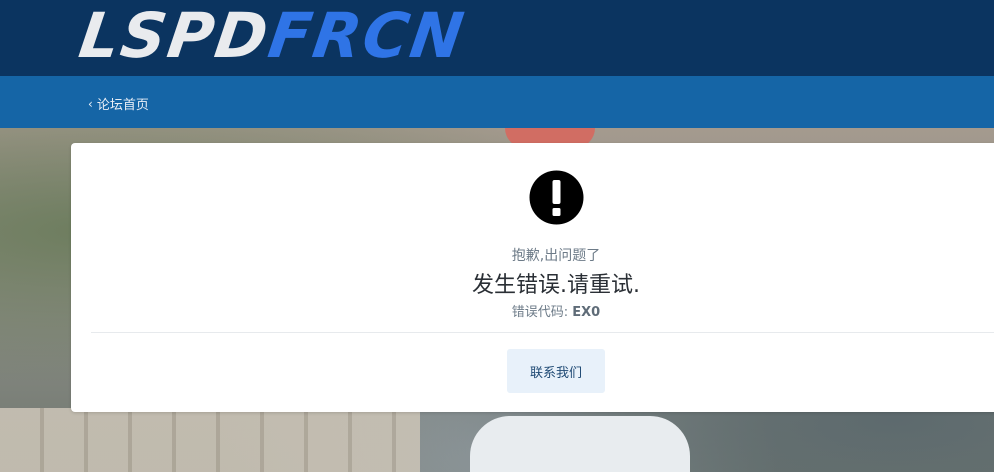 This screenshot has height=472, width=994. What do you see at coordinates (90, 103) in the screenshot?
I see `chevron-left-icon: ‹` at bounding box center [90, 103].